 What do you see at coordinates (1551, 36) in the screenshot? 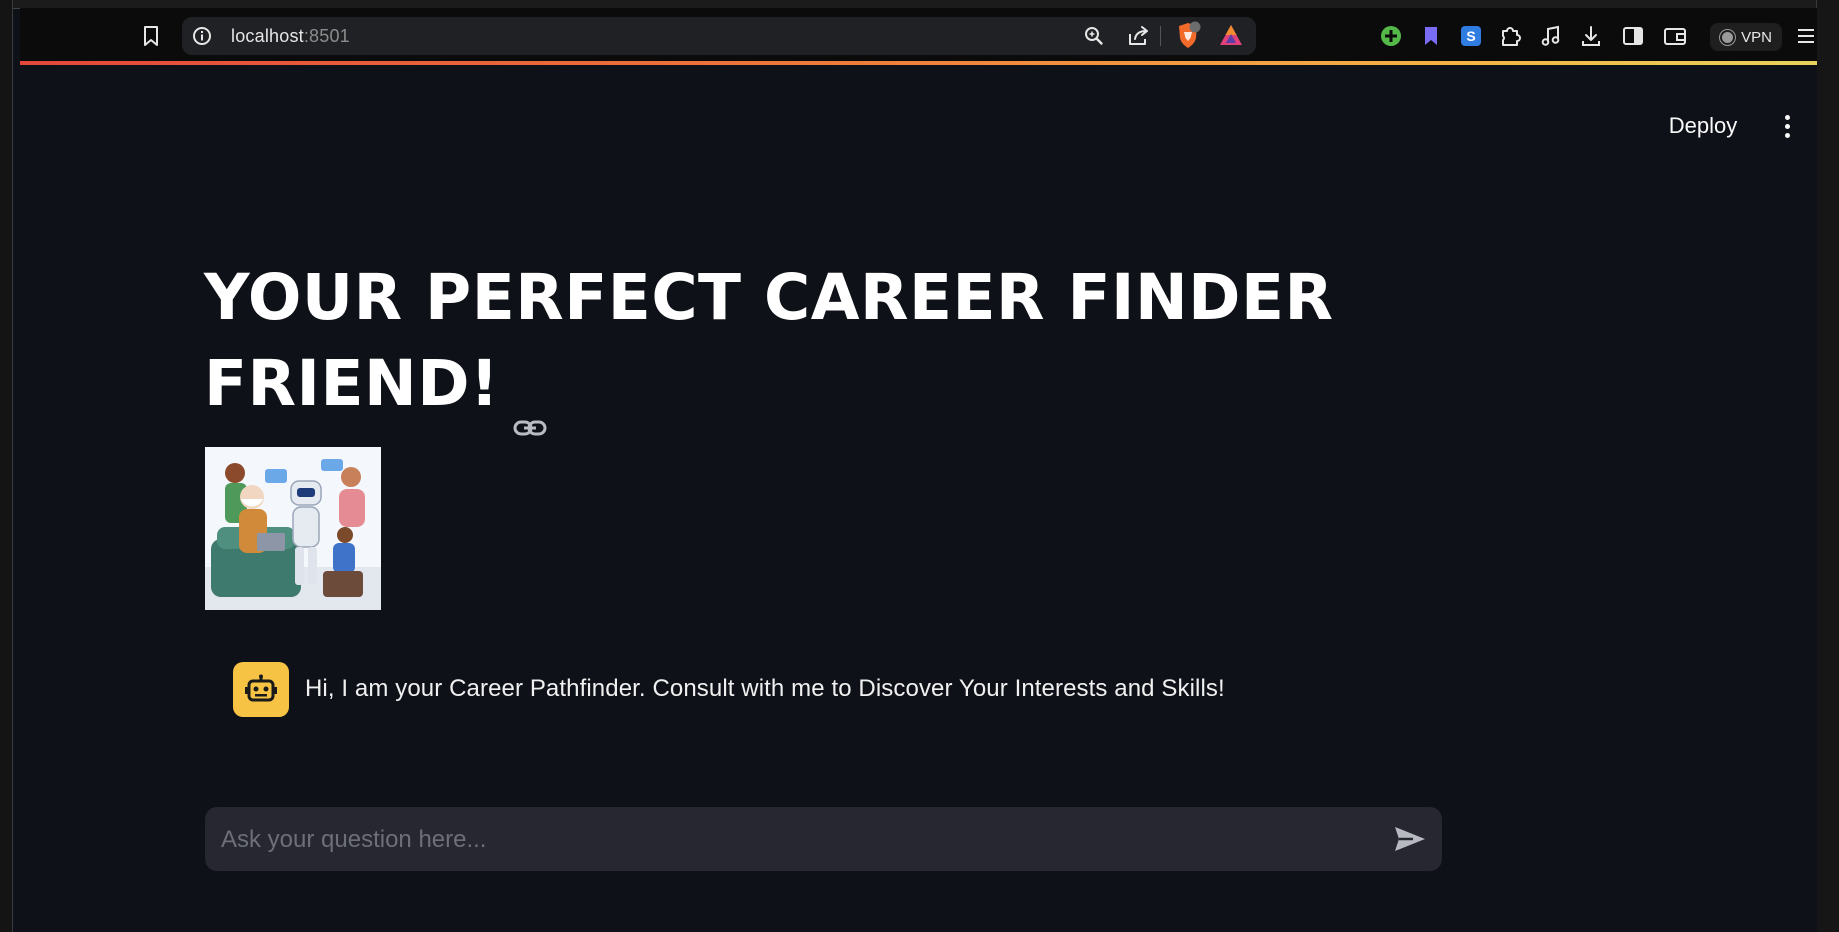
I see `music-note-icon` at bounding box center [1551, 36].